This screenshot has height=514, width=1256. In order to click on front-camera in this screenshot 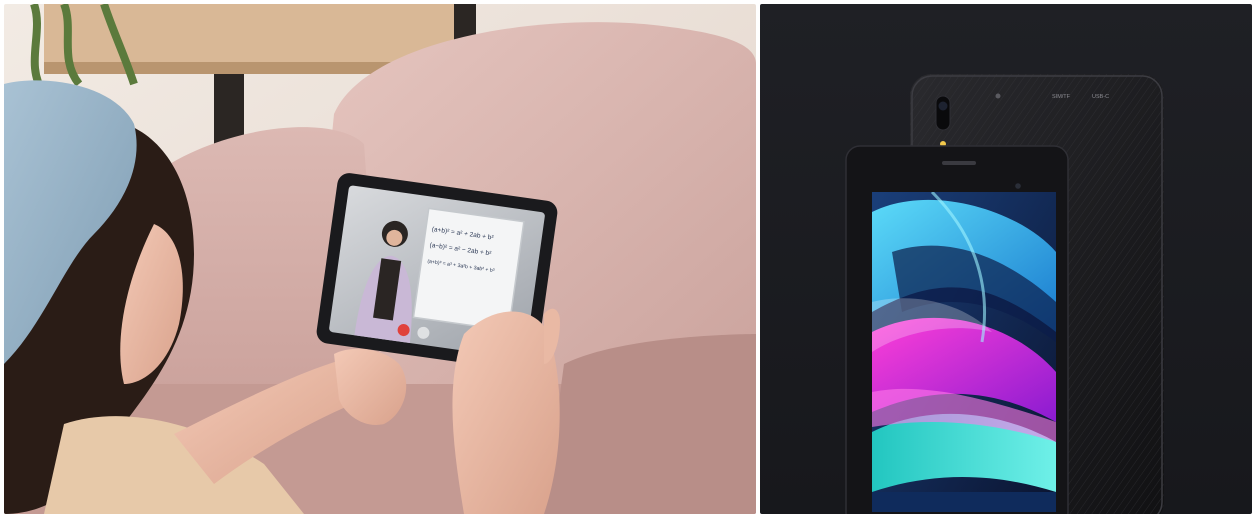, I will do `click(1018, 186)`.